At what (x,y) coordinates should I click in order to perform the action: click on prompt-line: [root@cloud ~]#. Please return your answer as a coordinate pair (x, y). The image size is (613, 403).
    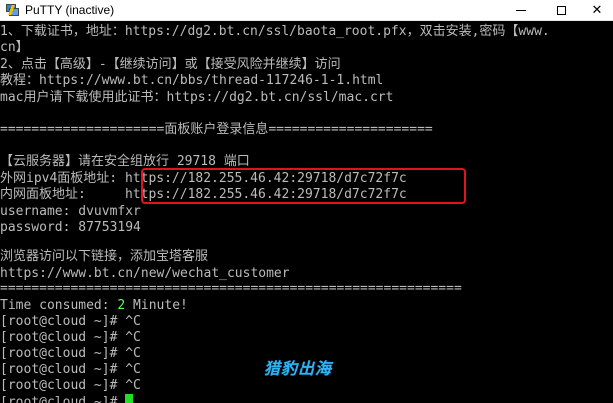
    Looking at the image, I should click on (67, 398).